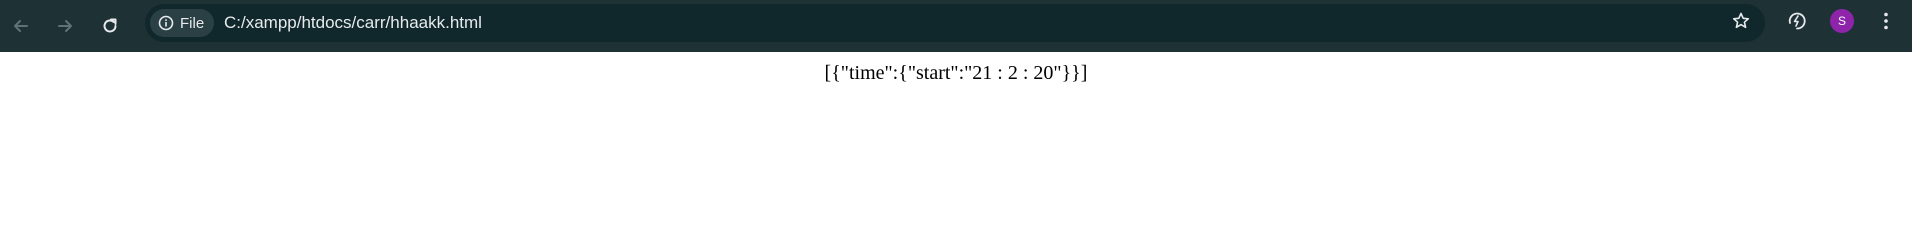  I want to click on star-icon, so click(1741, 23).